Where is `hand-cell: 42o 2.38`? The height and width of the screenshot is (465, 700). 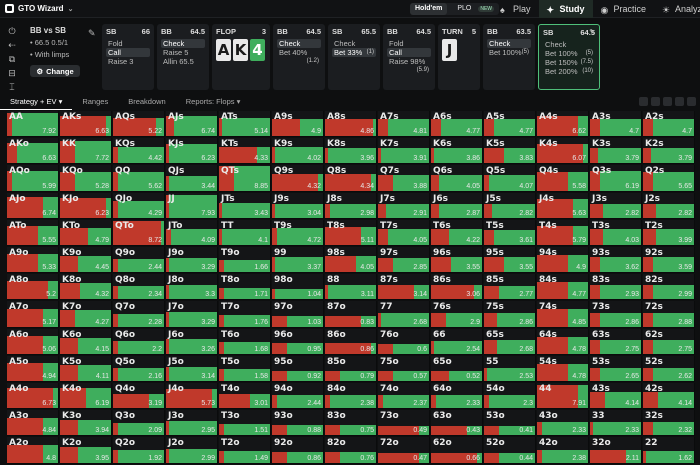
hand-cell: 42o 2.38 is located at coordinates (563, 450).